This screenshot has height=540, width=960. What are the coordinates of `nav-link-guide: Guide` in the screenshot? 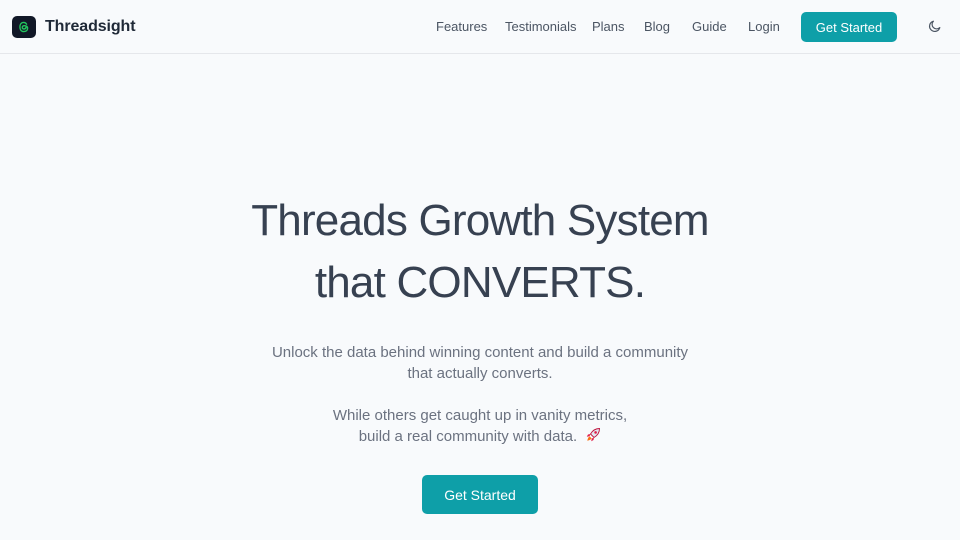 It's located at (709, 26).